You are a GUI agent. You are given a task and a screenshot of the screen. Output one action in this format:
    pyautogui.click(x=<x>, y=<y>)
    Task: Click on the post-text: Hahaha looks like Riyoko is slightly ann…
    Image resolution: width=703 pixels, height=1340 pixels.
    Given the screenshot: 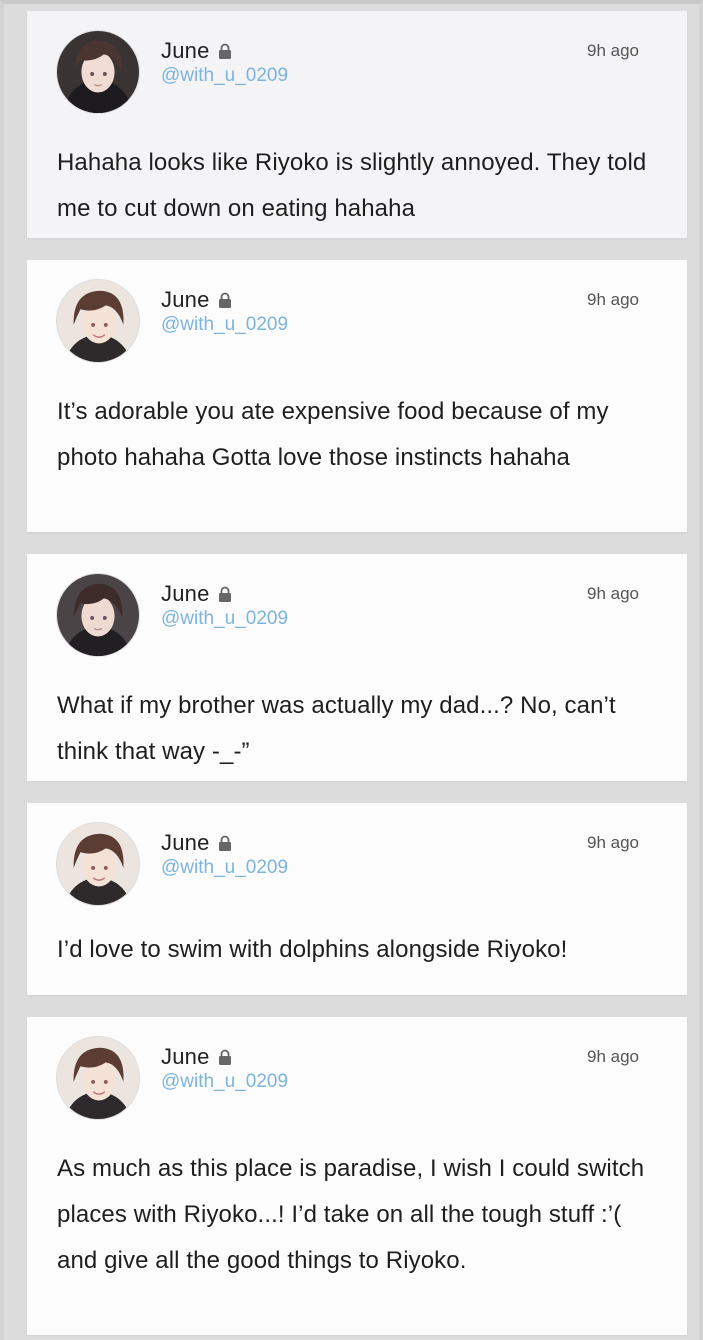 What is the action you would take?
    pyautogui.click(x=352, y=185)
    